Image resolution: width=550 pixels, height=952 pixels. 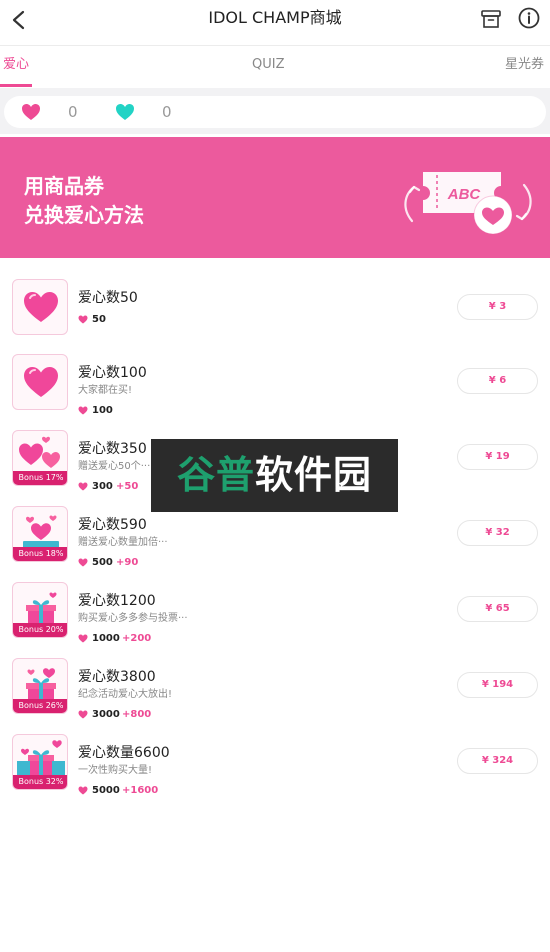 I want to click on watermark-text: 谷普软件园, so click(x=274, y=475).